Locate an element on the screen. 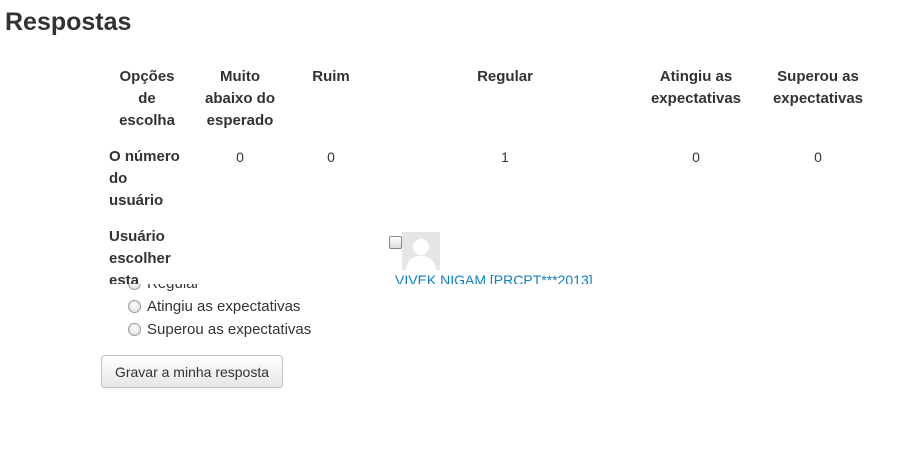 The height and width of the screenshot is (451, 913). page-title: Respostas is located at coordinates (68, 22).